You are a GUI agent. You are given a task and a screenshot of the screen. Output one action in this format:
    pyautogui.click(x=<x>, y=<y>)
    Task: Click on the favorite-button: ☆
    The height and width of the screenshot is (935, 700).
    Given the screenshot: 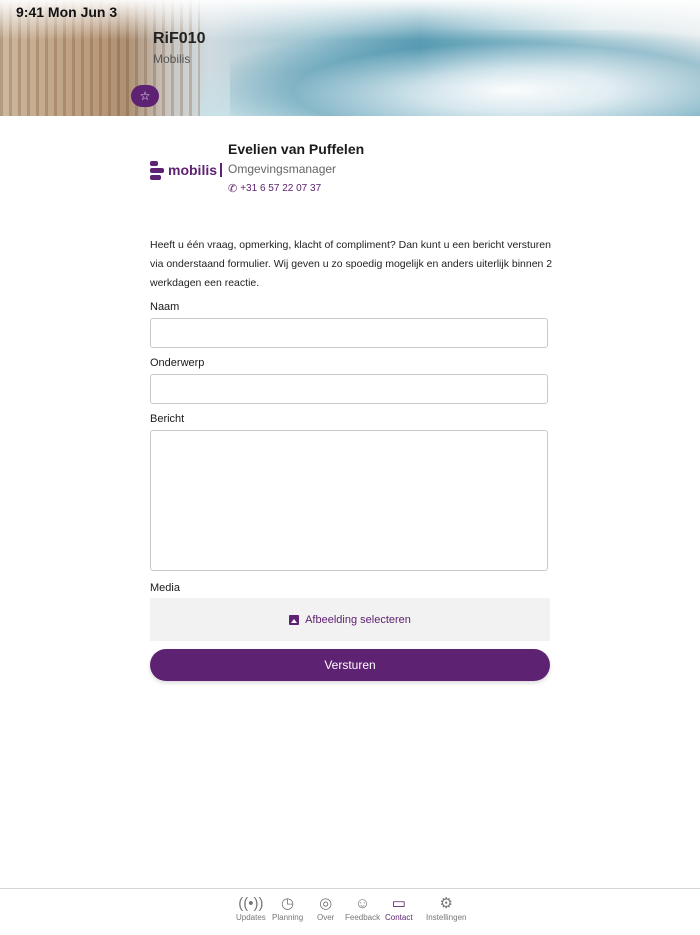 What is the action you would take?
    pyautogui.click(x=145, y=96)
    